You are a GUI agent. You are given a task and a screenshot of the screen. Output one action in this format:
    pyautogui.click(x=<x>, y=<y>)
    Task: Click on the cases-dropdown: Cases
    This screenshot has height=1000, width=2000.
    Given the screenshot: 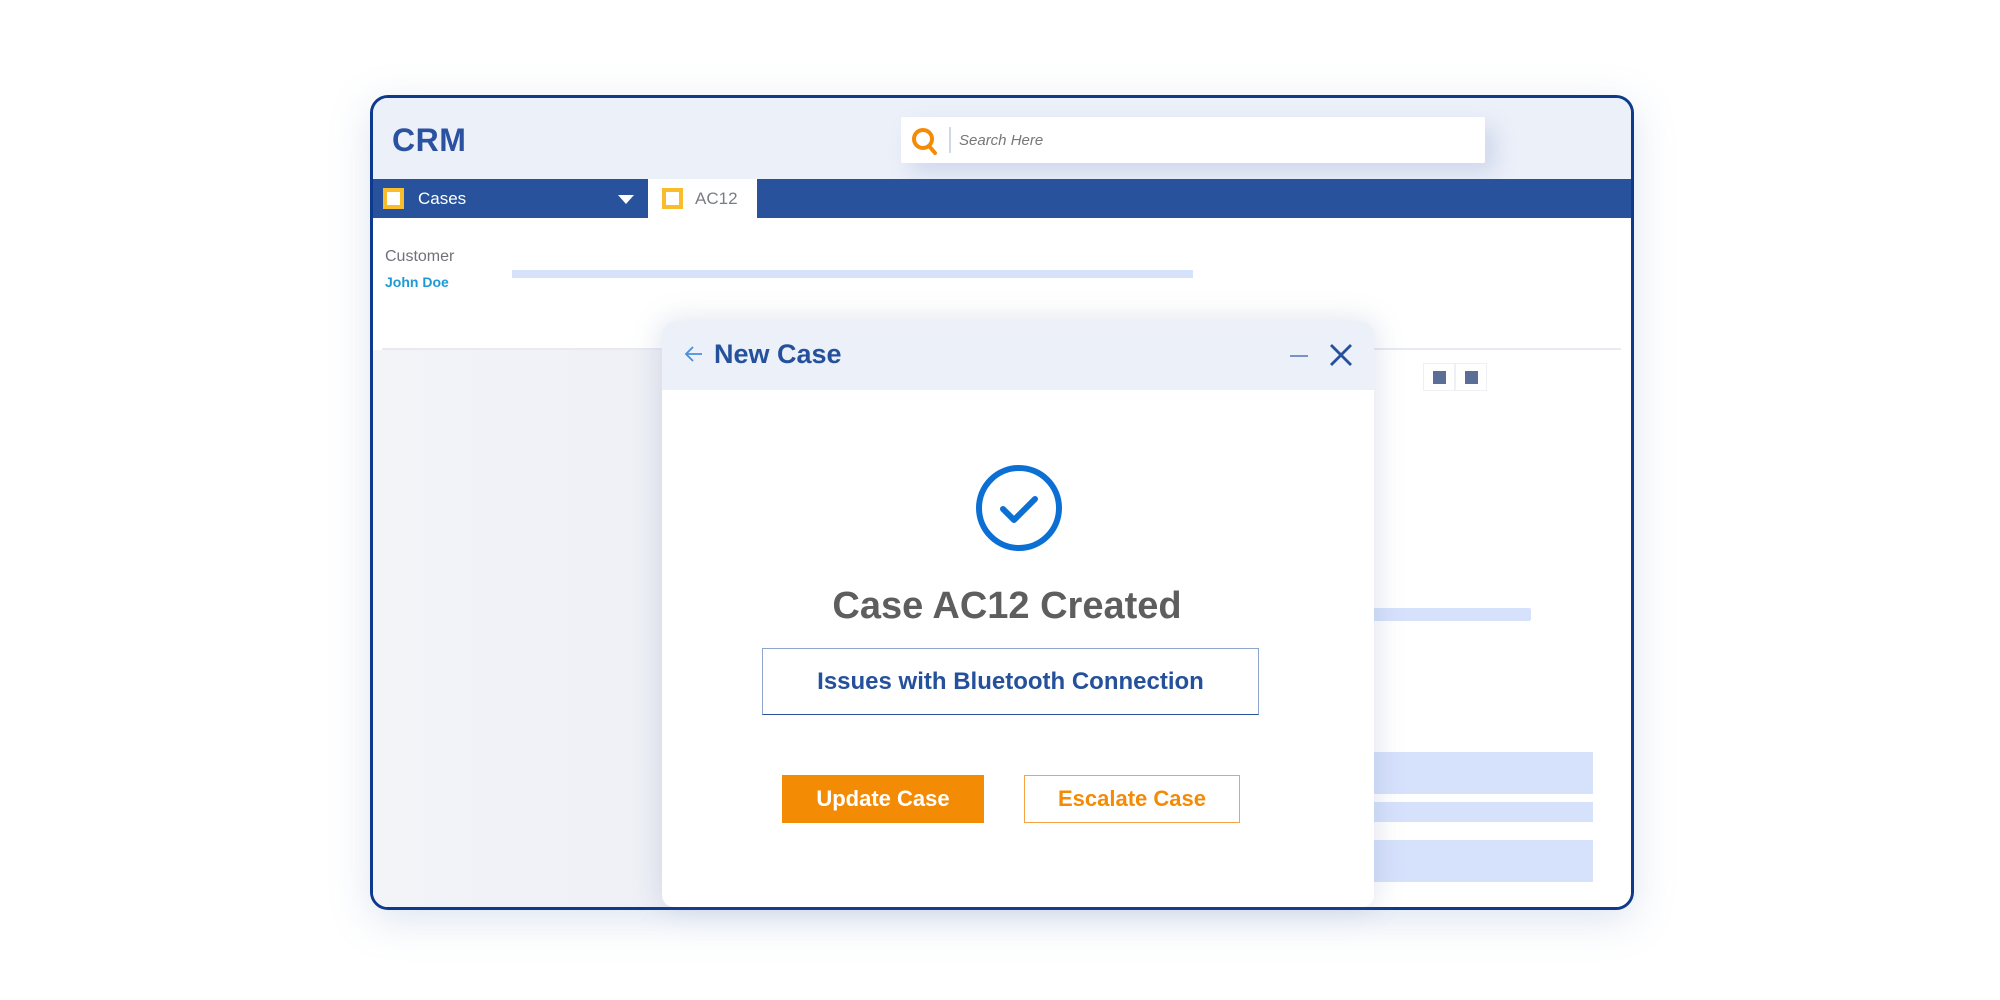 What is the action you would take?
    pyautogui.click(x=510, y=198)
    